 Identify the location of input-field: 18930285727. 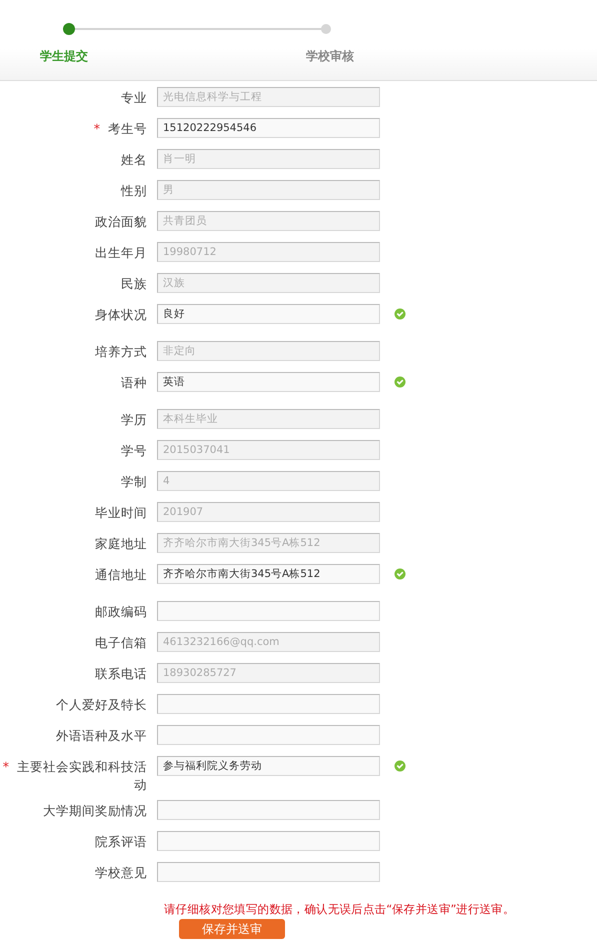
(268, 673).